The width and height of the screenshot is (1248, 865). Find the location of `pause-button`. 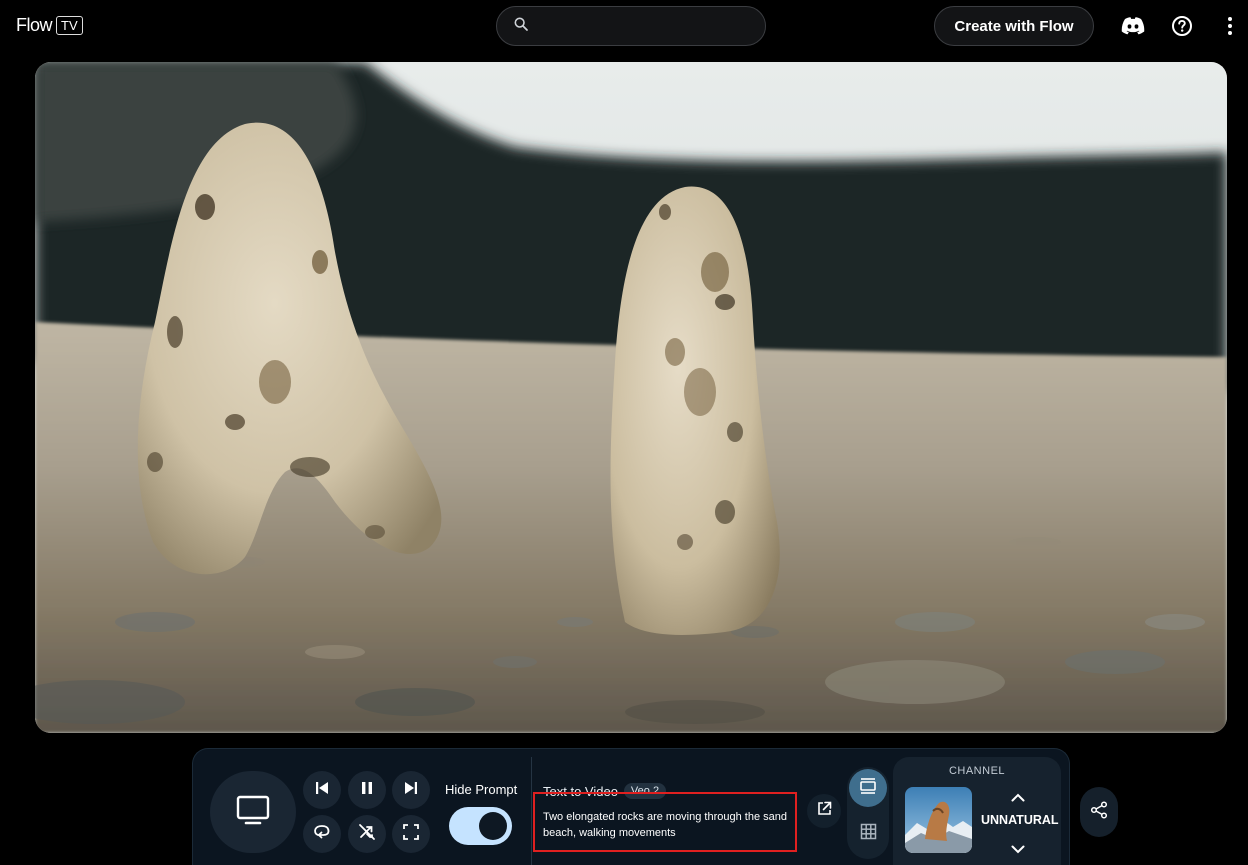

pause-button is located at coordinates (367, 790).